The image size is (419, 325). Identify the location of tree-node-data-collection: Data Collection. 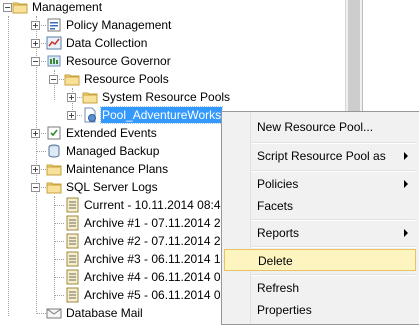
(97, 43).